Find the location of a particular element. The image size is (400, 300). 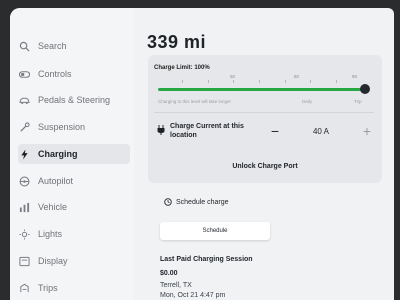

sidebar-item-autopilot: Autopilot is located at coordinates (74, 181).